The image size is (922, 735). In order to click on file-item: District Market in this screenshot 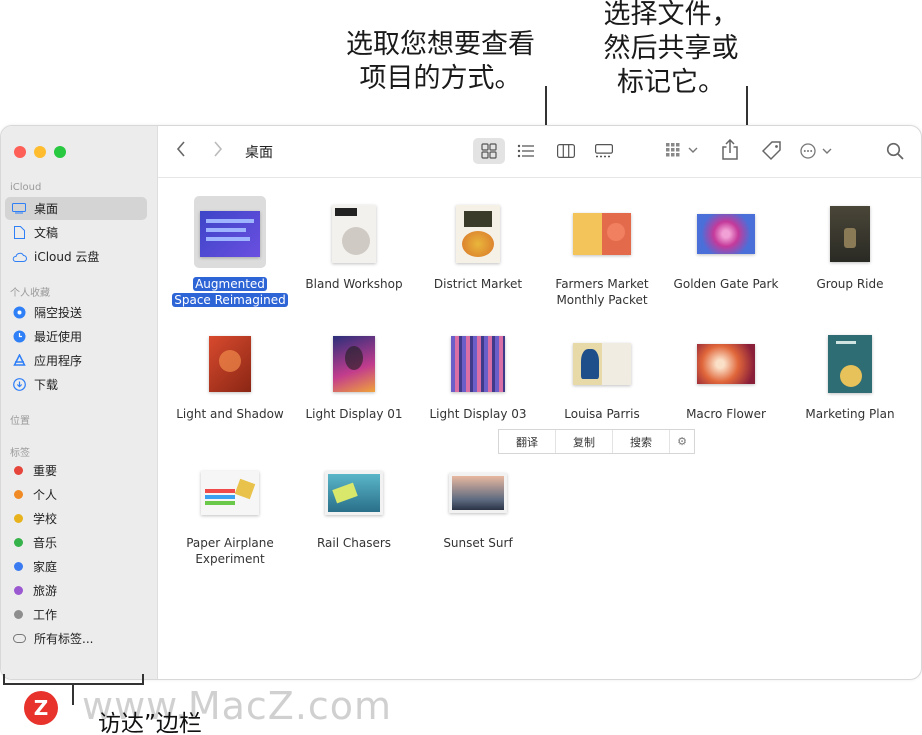, I will do `click(478, 243)`.